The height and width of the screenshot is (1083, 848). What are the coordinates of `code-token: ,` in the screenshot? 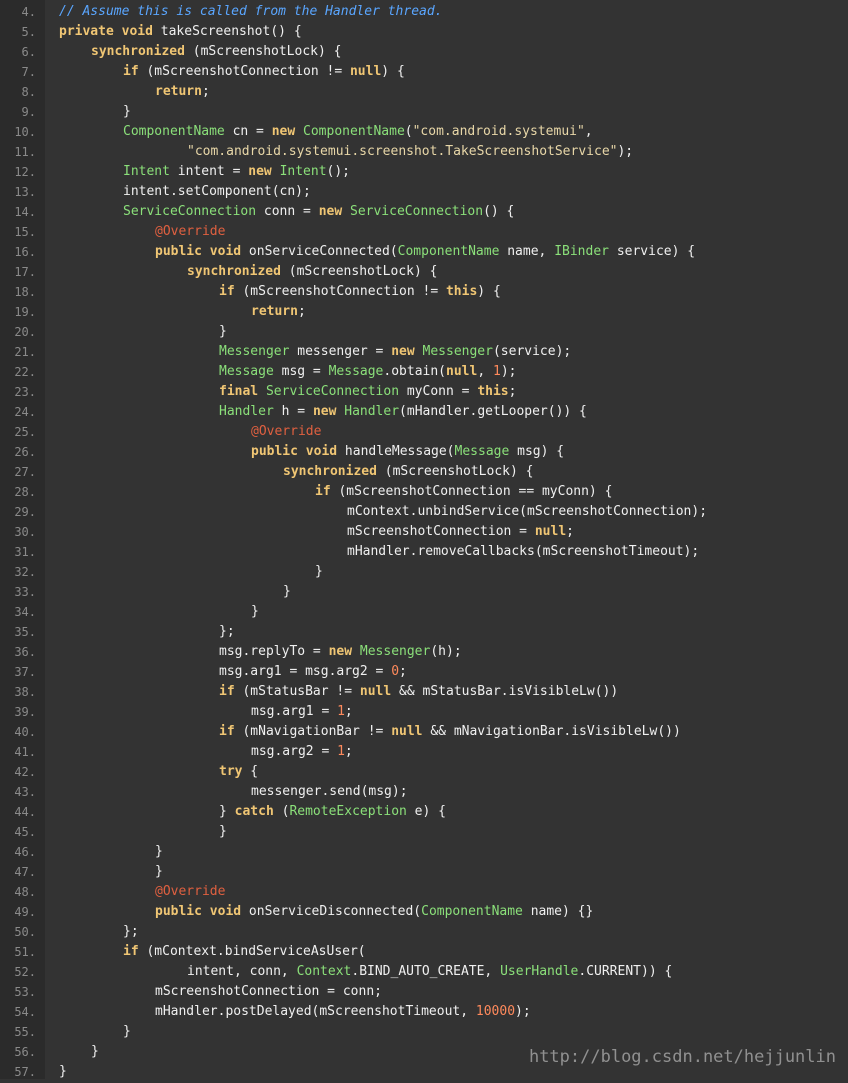 It's located at (485, 371).